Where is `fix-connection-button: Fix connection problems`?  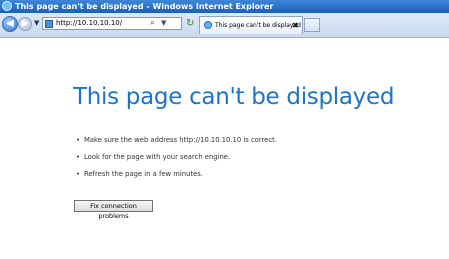 fix-connection-button: Fix connection problems is located at coordinates (113, 210).